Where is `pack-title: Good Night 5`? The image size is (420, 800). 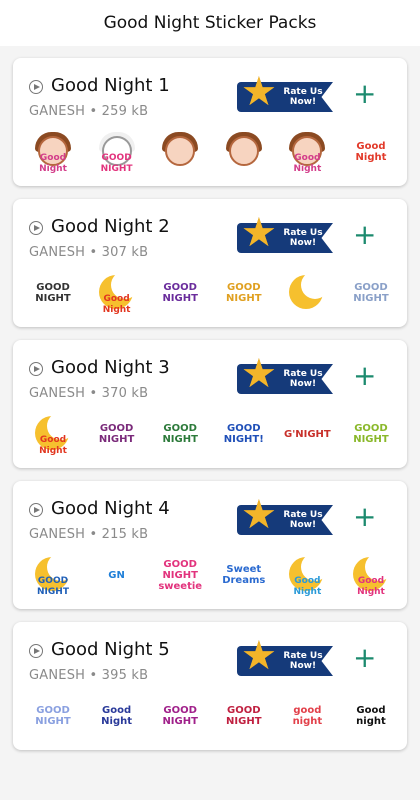
pack-title: Good Night 5 is located at coordinates (110, 649).